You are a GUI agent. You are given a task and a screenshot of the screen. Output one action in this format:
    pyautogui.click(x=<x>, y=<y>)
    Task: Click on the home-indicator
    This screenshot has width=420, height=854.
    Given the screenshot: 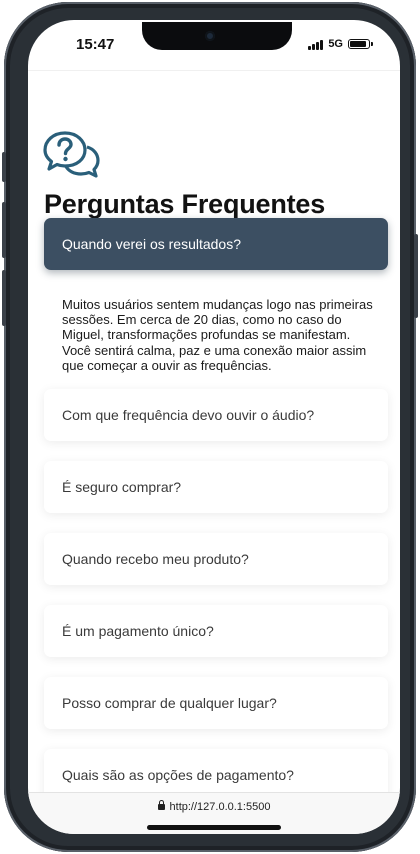 What is the action you would take?
    pyautogui.click(x=214, y=827)
    